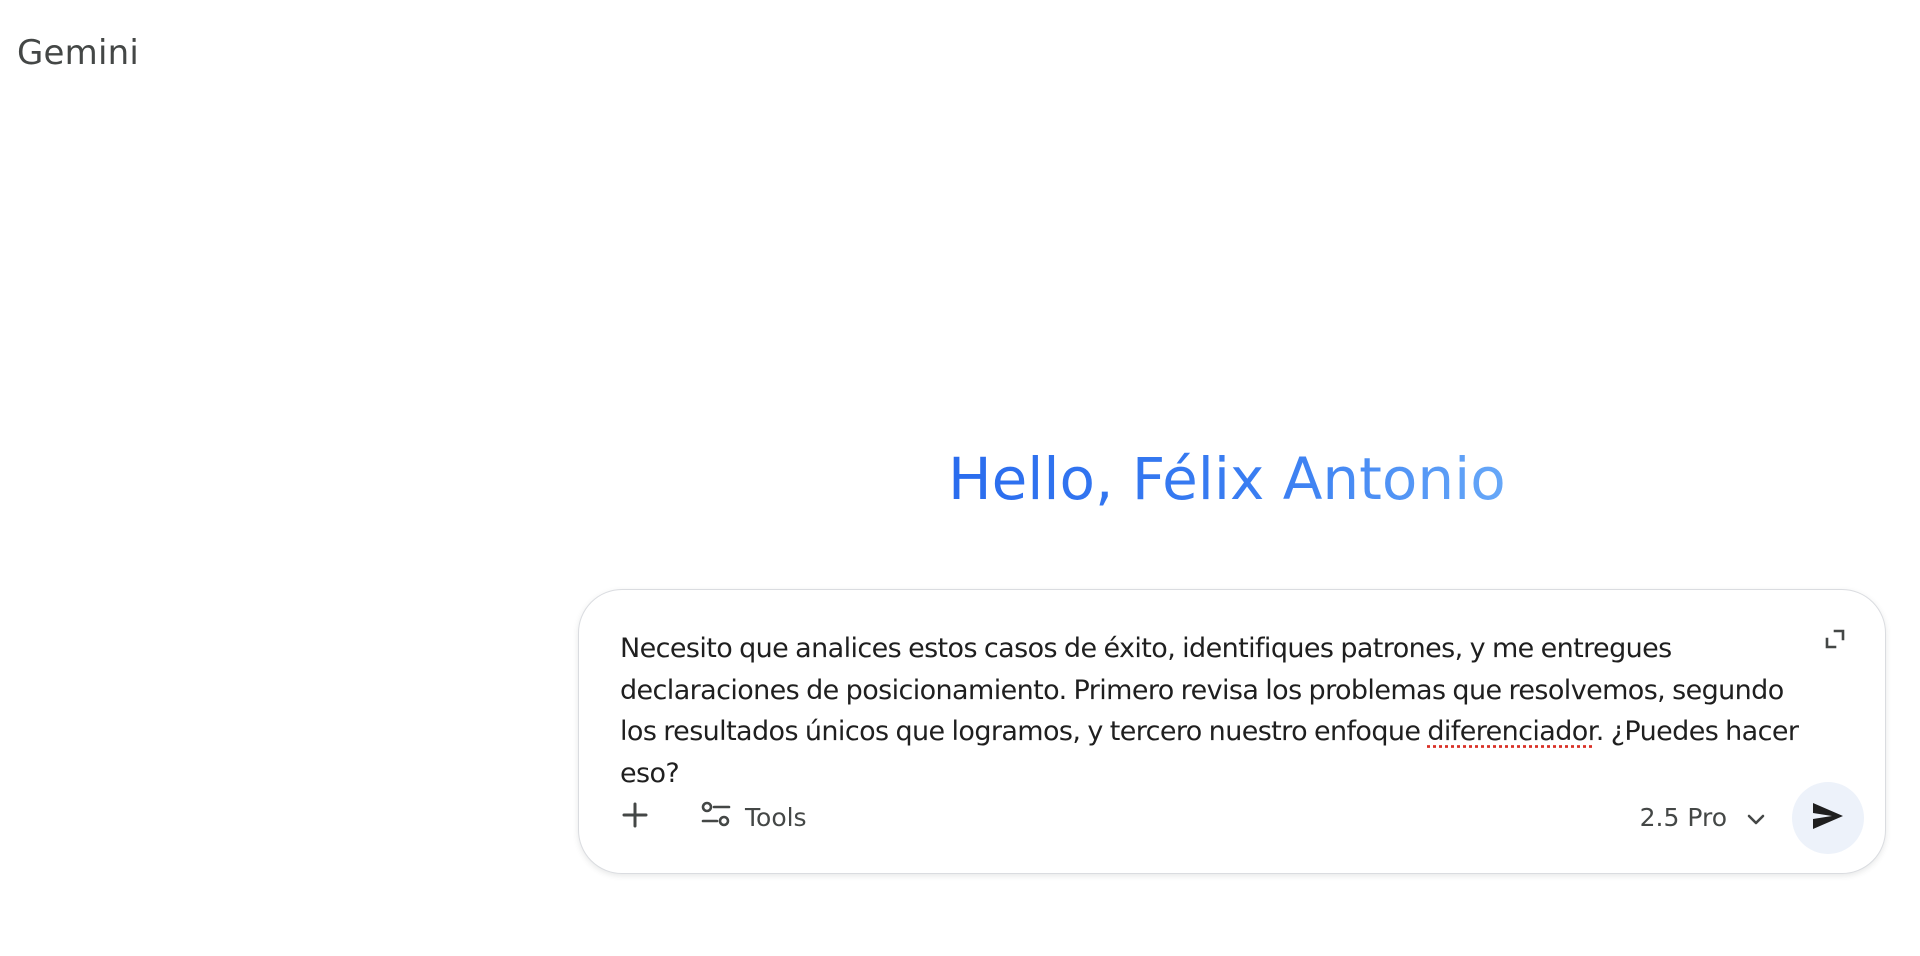 The height and width of the screenshot is (956, 1920). I want to click on chevron-down-icon, so click(1756, 817).